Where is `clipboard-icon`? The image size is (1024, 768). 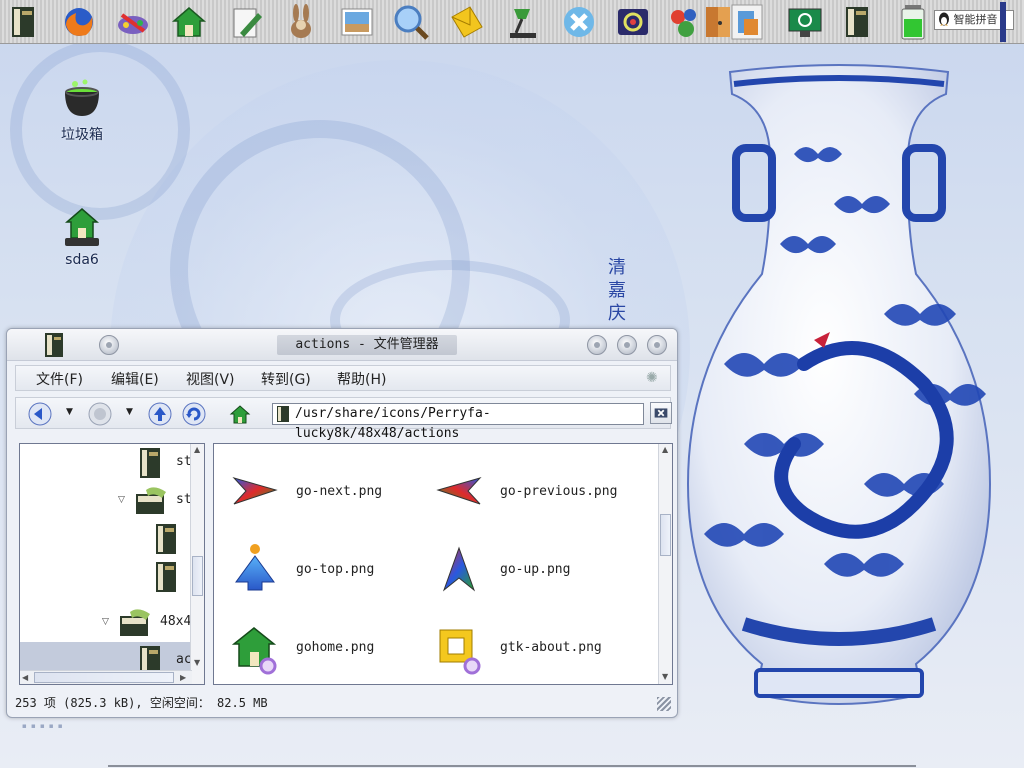 clipboard-icon is located at coordinates (747, 22).